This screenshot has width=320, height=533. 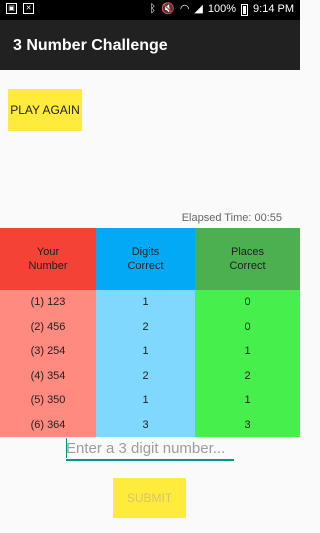 I want to click on places-correct: 3, so click(x=247, y=424).